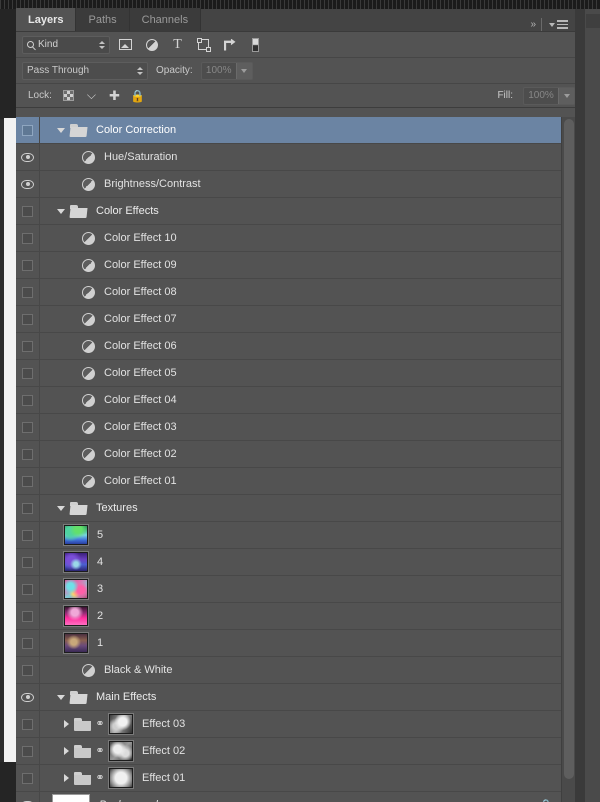 Image resolution: width=600 pixels, height=802 pixels. Describe the element at coordinates (295, 373) in the screenshot. I see `layer-row: Color Effect 05` at that location.